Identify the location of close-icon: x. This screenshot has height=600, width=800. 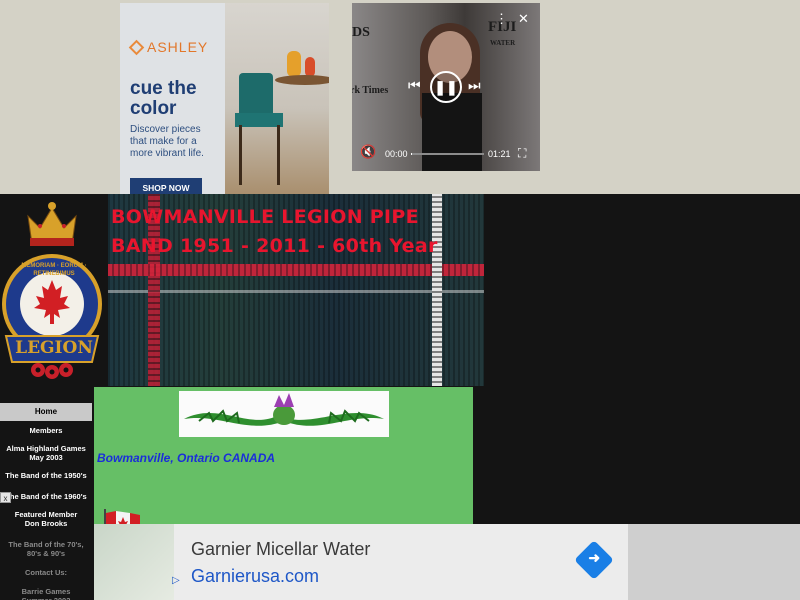
(5, 497).